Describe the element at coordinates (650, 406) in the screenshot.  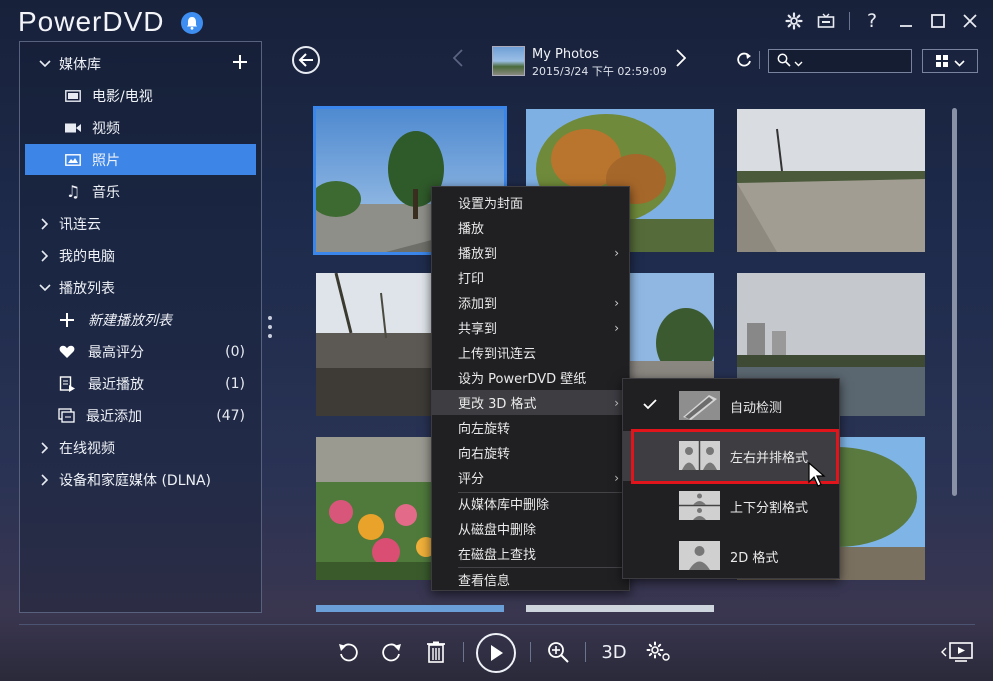
I see `checkmark-icon` at that location.